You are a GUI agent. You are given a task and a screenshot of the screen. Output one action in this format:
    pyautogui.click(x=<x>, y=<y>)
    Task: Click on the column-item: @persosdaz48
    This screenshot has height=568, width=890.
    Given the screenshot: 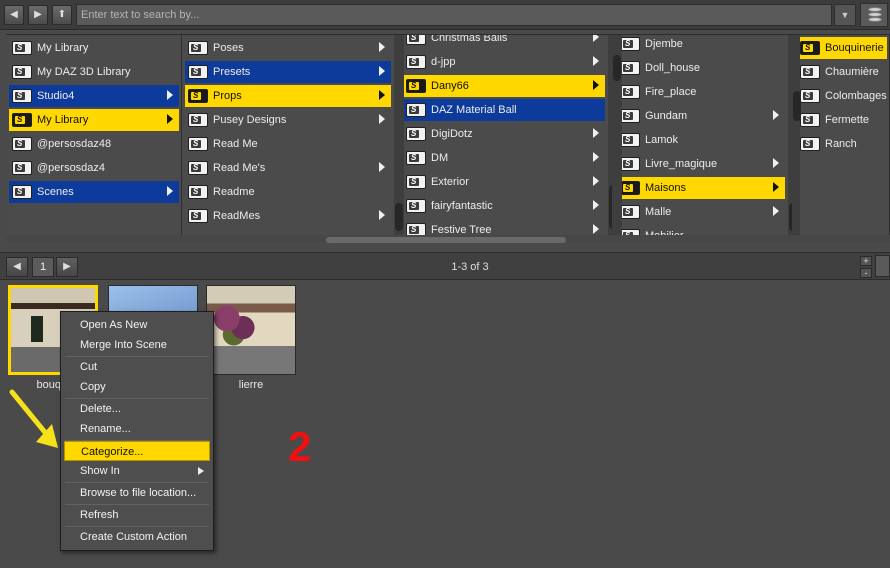 What is the action you would take?
    pyautogui.click(x=94, y=144)
    